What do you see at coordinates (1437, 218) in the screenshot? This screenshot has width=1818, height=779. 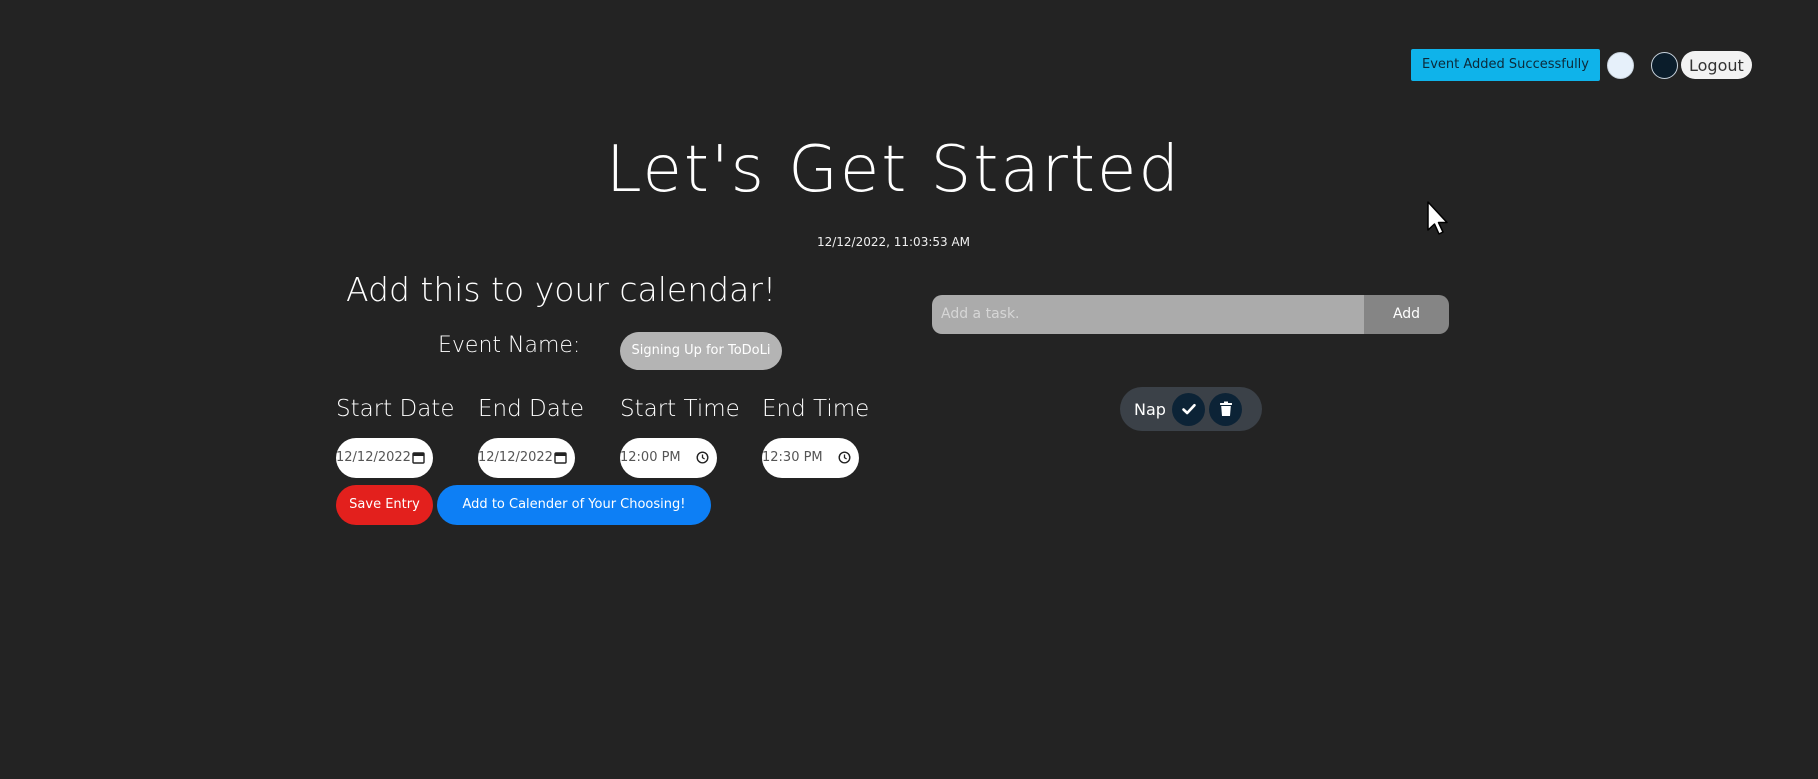 I see `mouse-cursor-icon` at bounding box center [1437, 218].